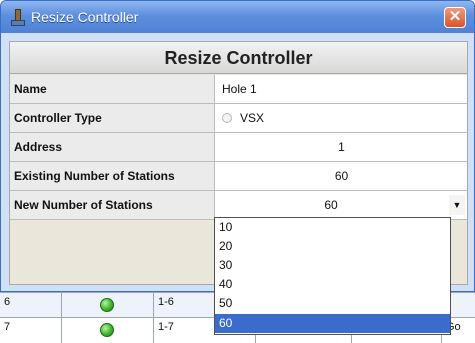  I want to click on controller-type-value: VSX, so click(341, 118).